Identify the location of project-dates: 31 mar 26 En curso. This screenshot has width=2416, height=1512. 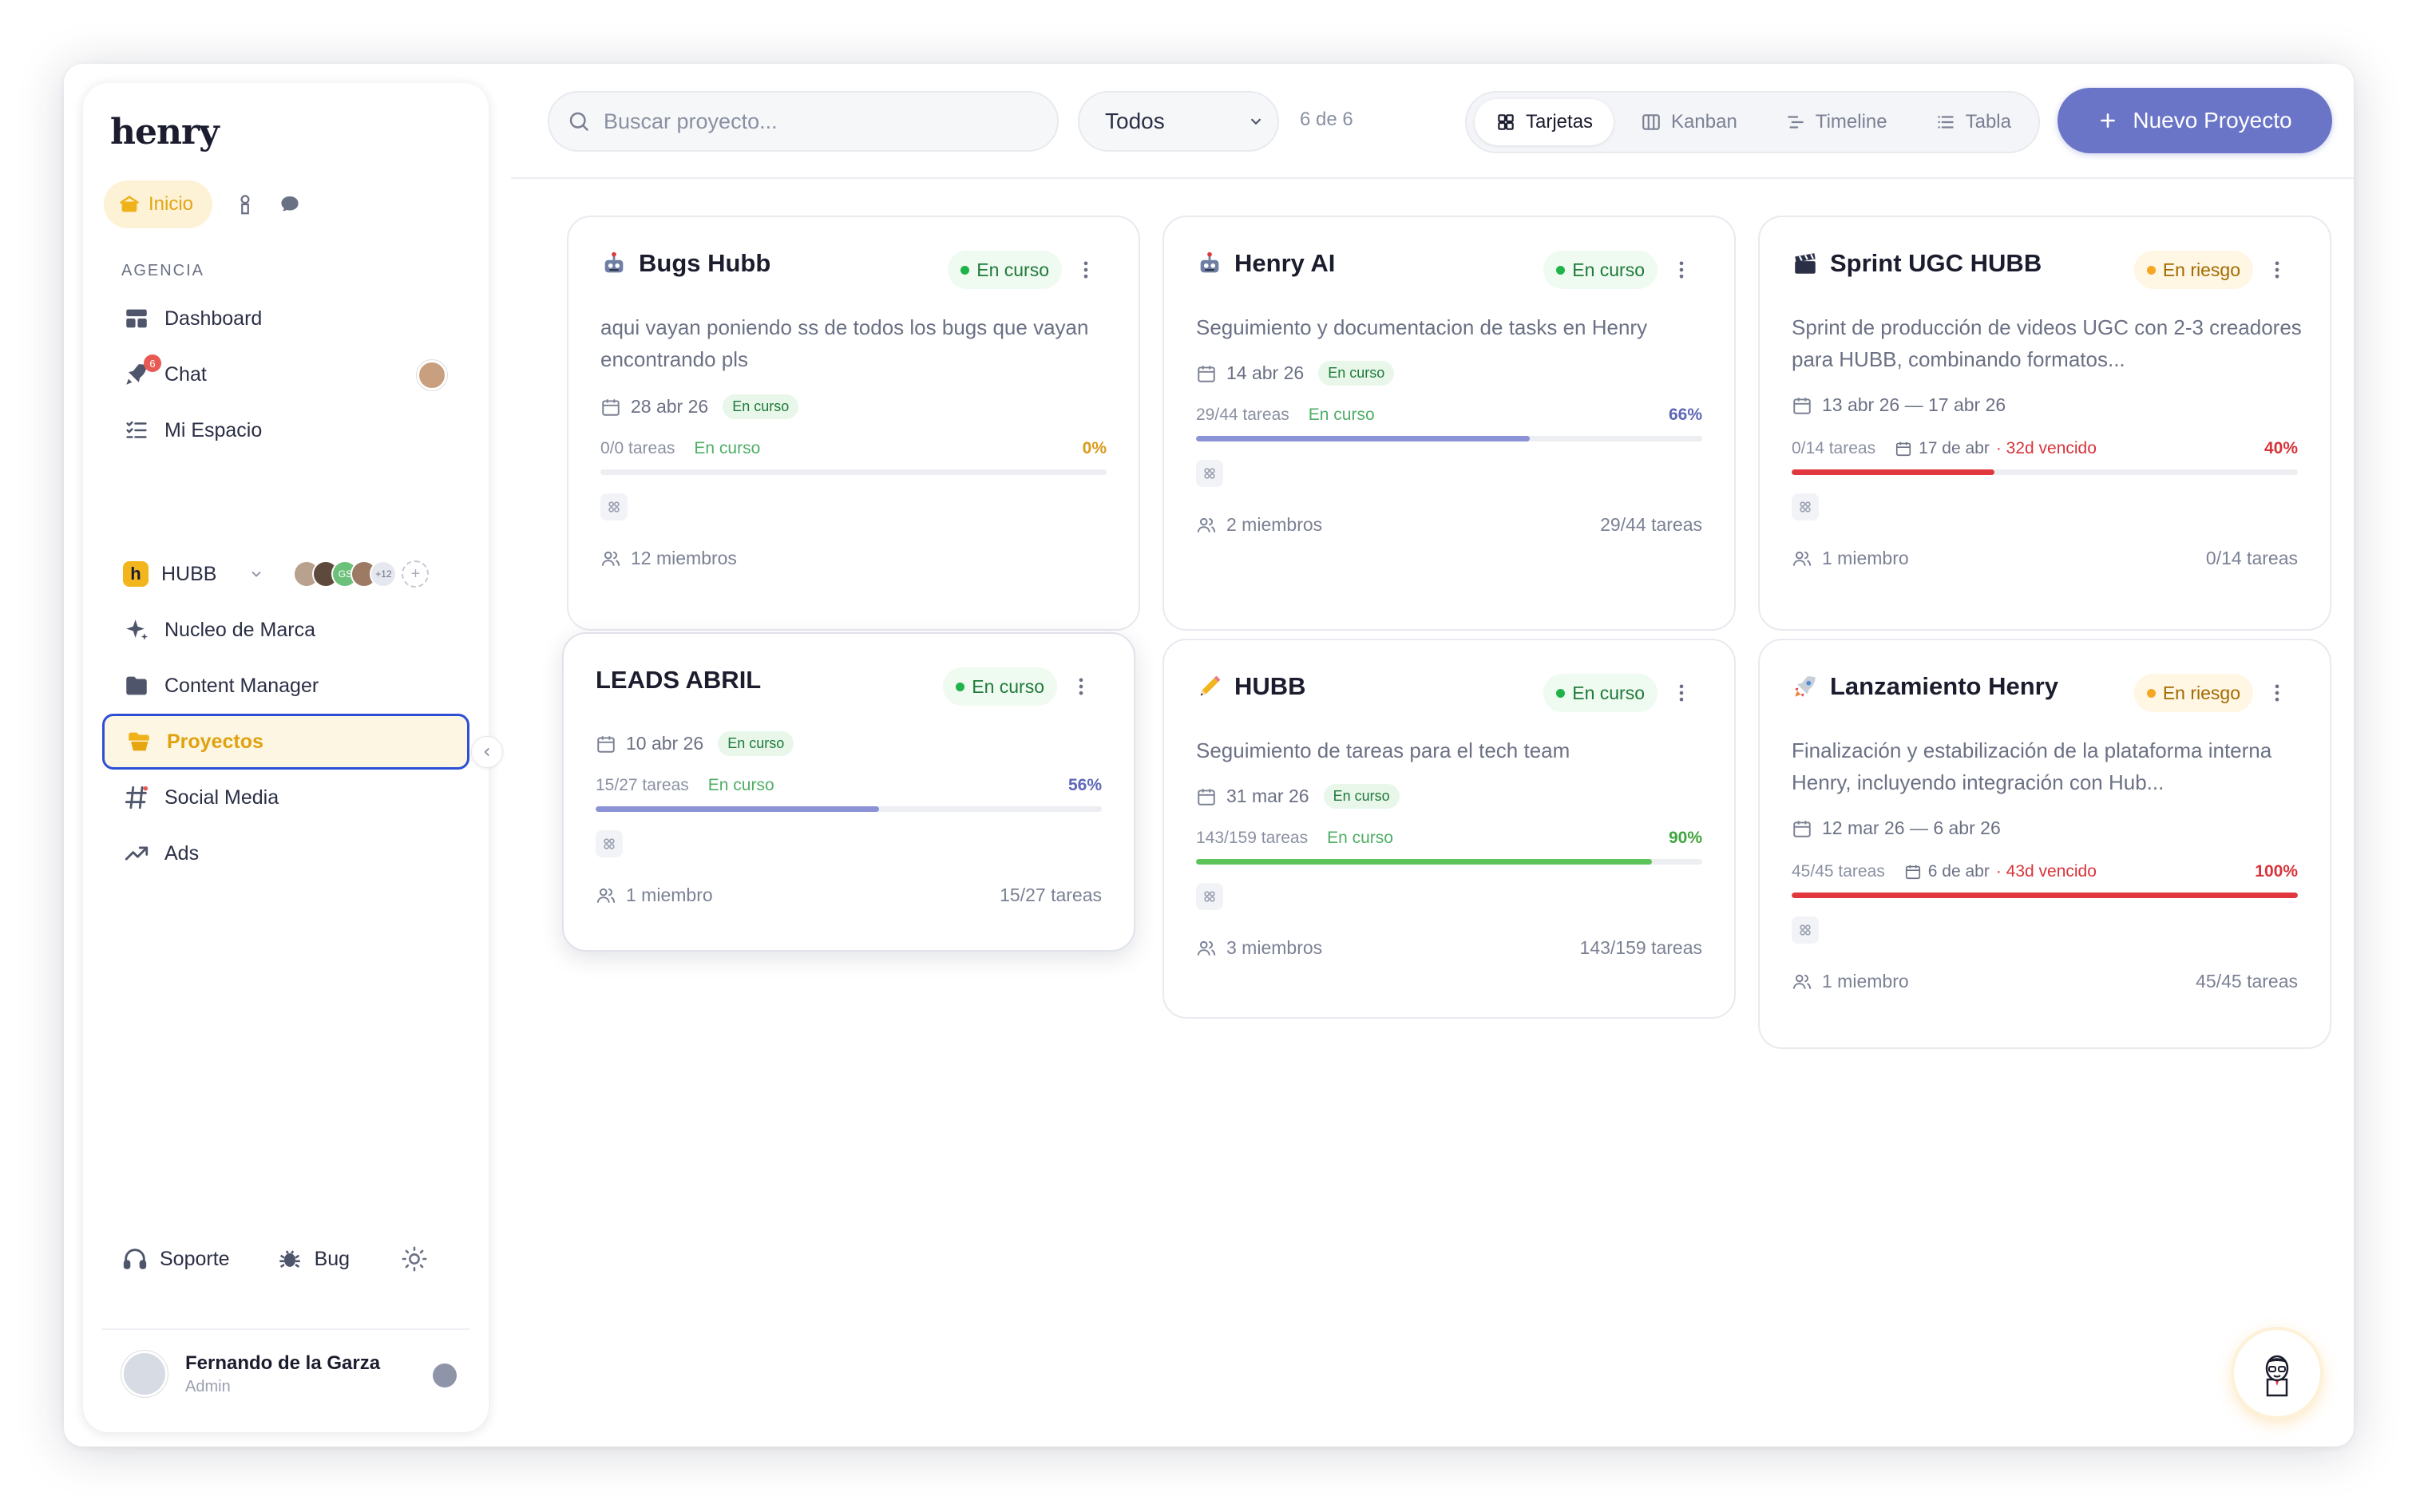
(1298, 796).